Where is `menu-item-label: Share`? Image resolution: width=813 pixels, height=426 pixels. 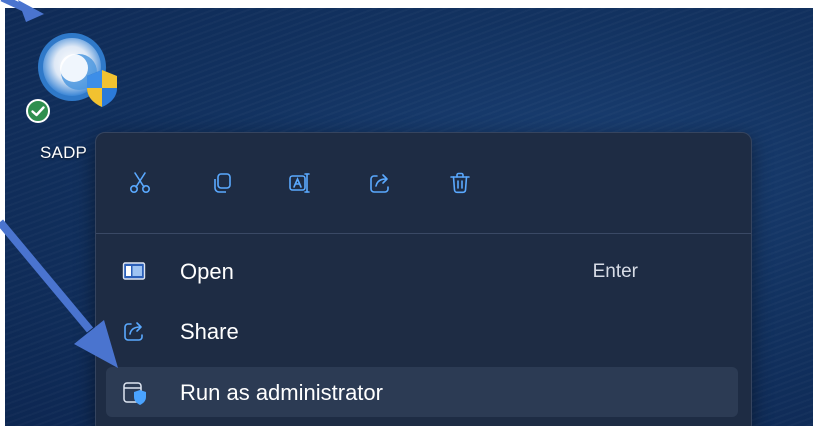 menu-item-label: Share is located at coordinates (209, 331).